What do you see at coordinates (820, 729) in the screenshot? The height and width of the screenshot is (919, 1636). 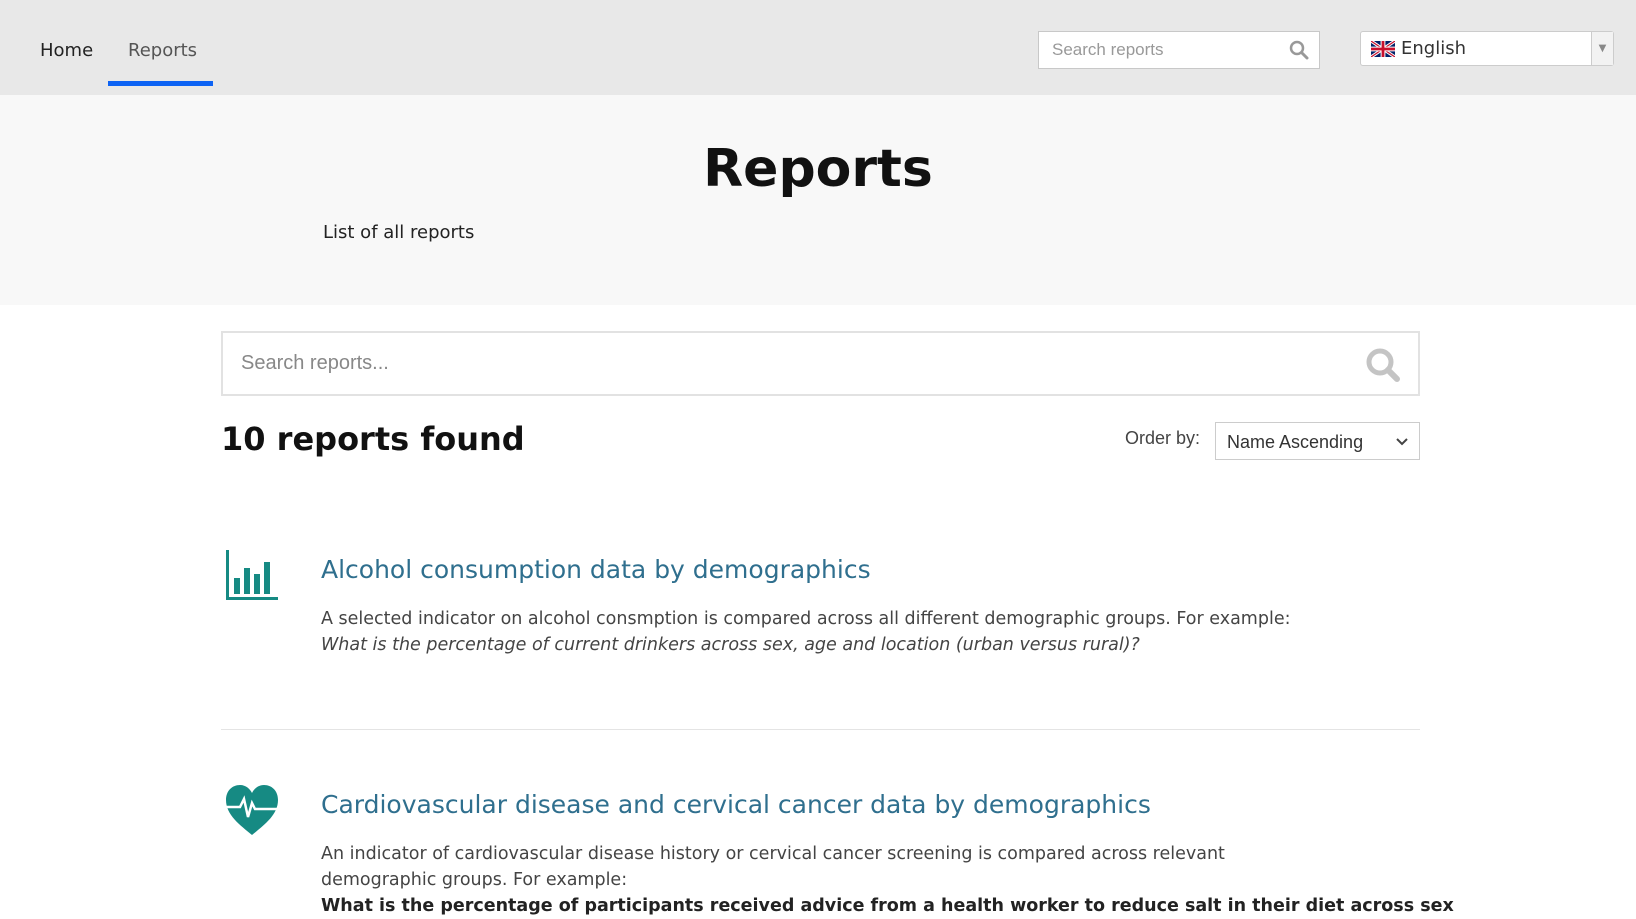 I see `divider` at bounding box center [820, 729].